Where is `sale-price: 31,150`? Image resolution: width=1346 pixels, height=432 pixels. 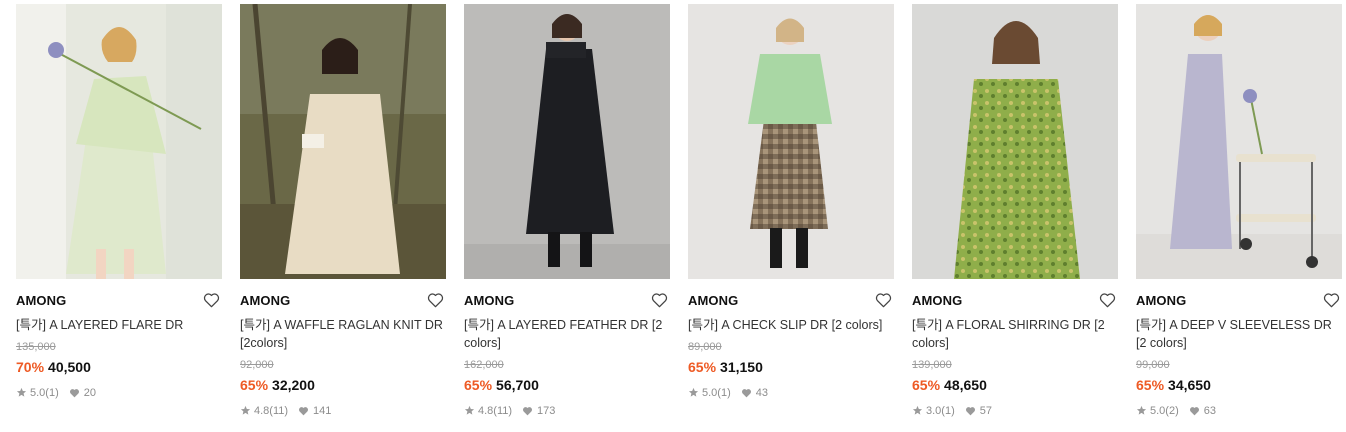 sale-price: 31,150 is located at coordinates (741, 367).